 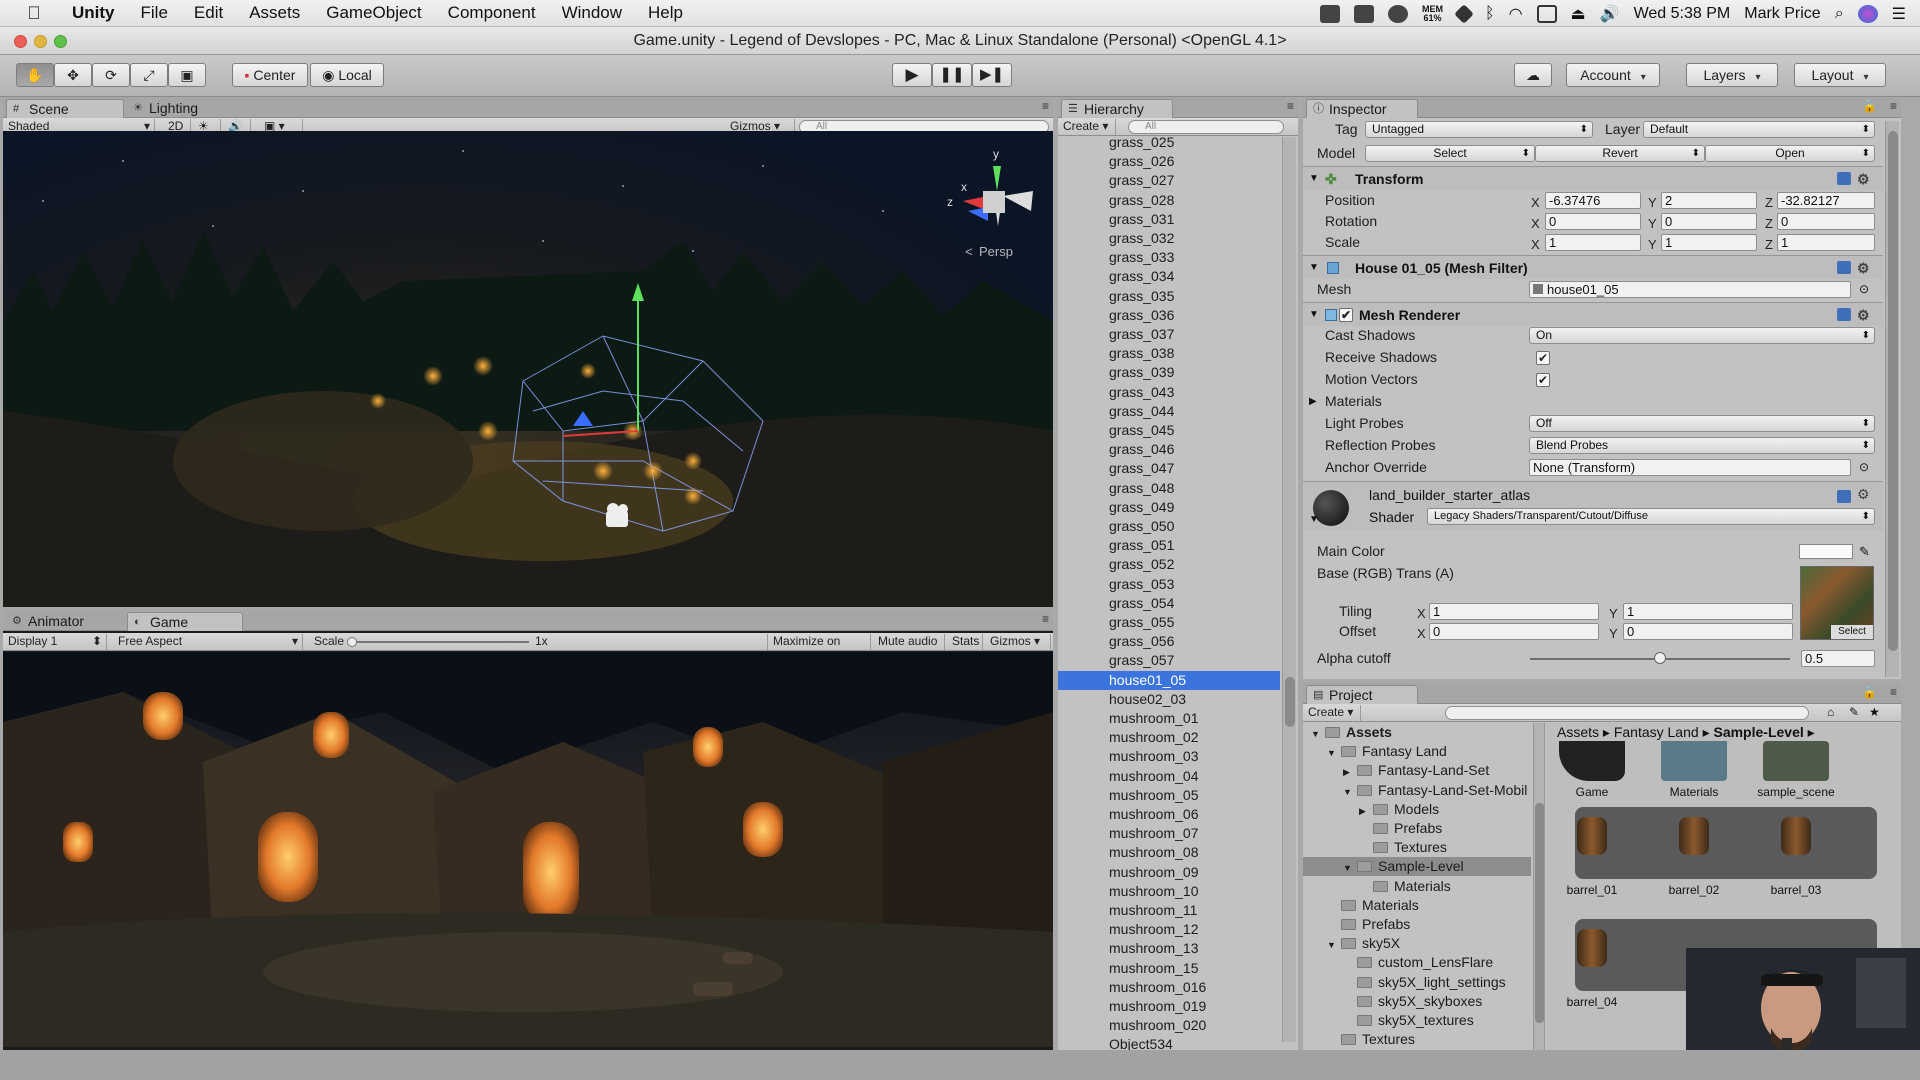 What do you see at coordinates (1417, 905) in the screenshot?
I see `project-tree-item: Materials` at bounding box center [1417, 905].